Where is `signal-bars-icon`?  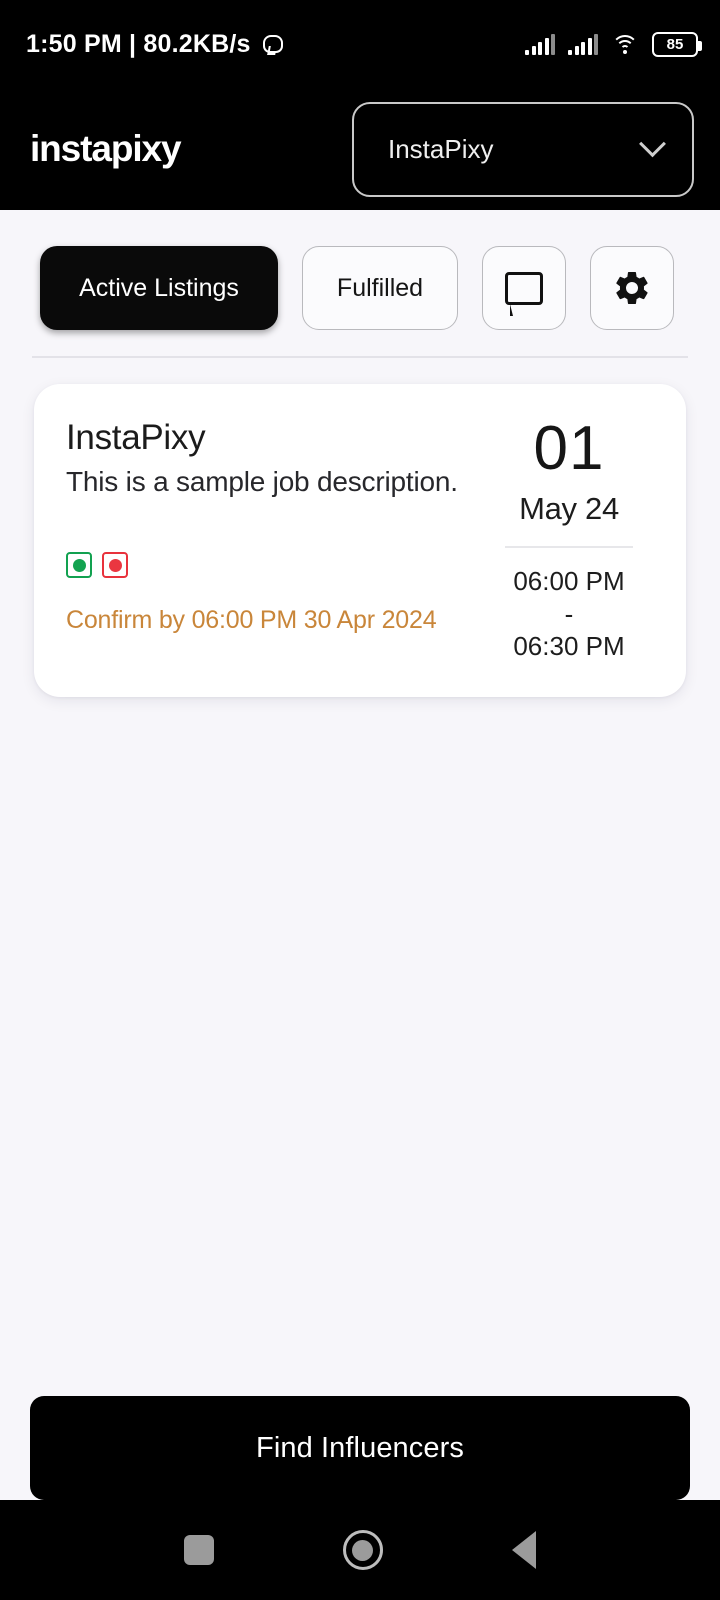
signal-bars-icon is located at coordinates (540, 44).